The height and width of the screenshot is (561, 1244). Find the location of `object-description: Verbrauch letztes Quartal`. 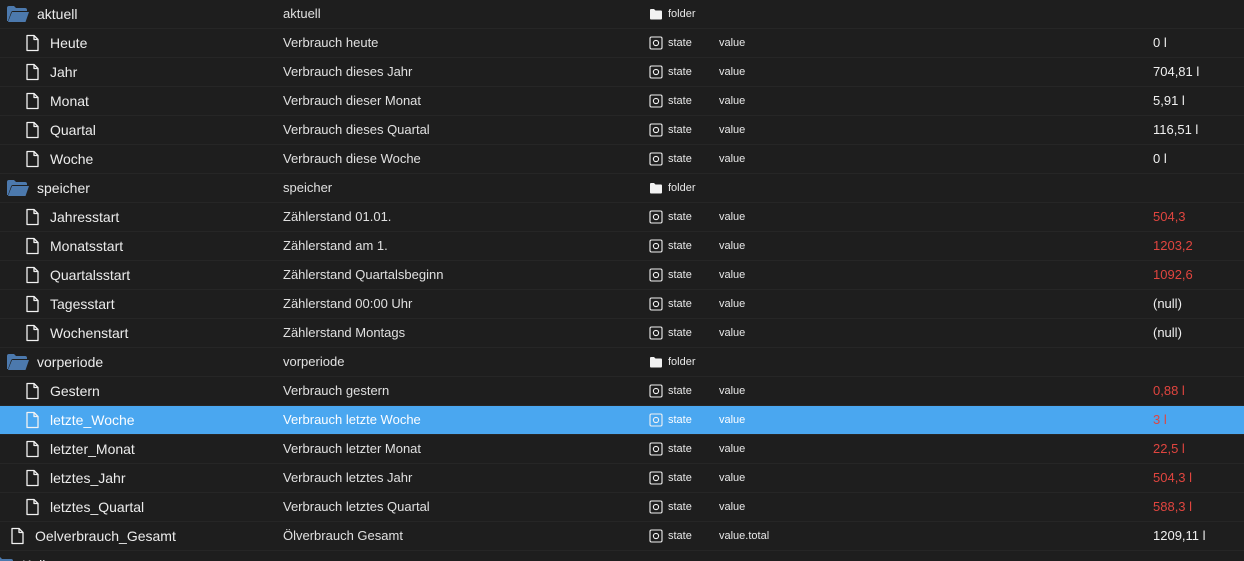

object-description: Verbrauch letztes Quartal is located at coordinates (356, 506).